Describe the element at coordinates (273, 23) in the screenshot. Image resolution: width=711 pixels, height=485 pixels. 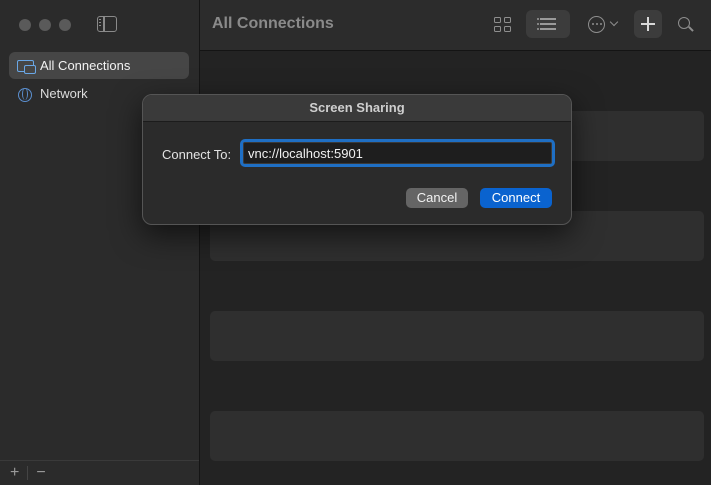
I see `page-title: All Connections` at that location.